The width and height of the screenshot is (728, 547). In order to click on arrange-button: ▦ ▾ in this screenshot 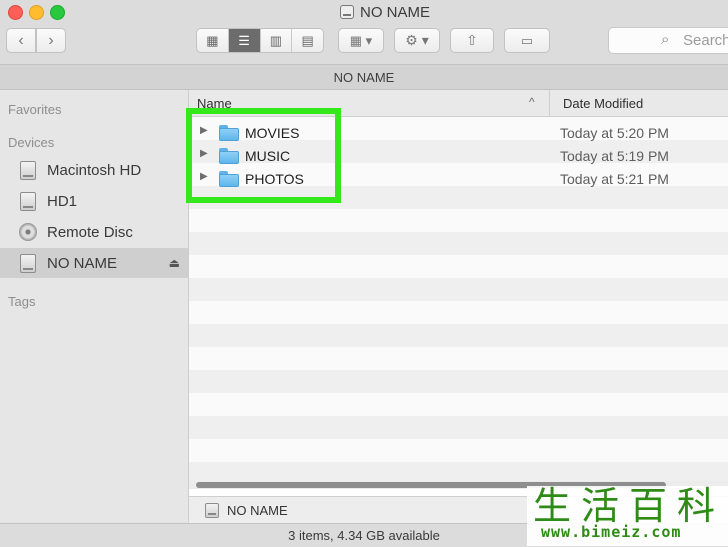, I will do `click(361, 40)`.